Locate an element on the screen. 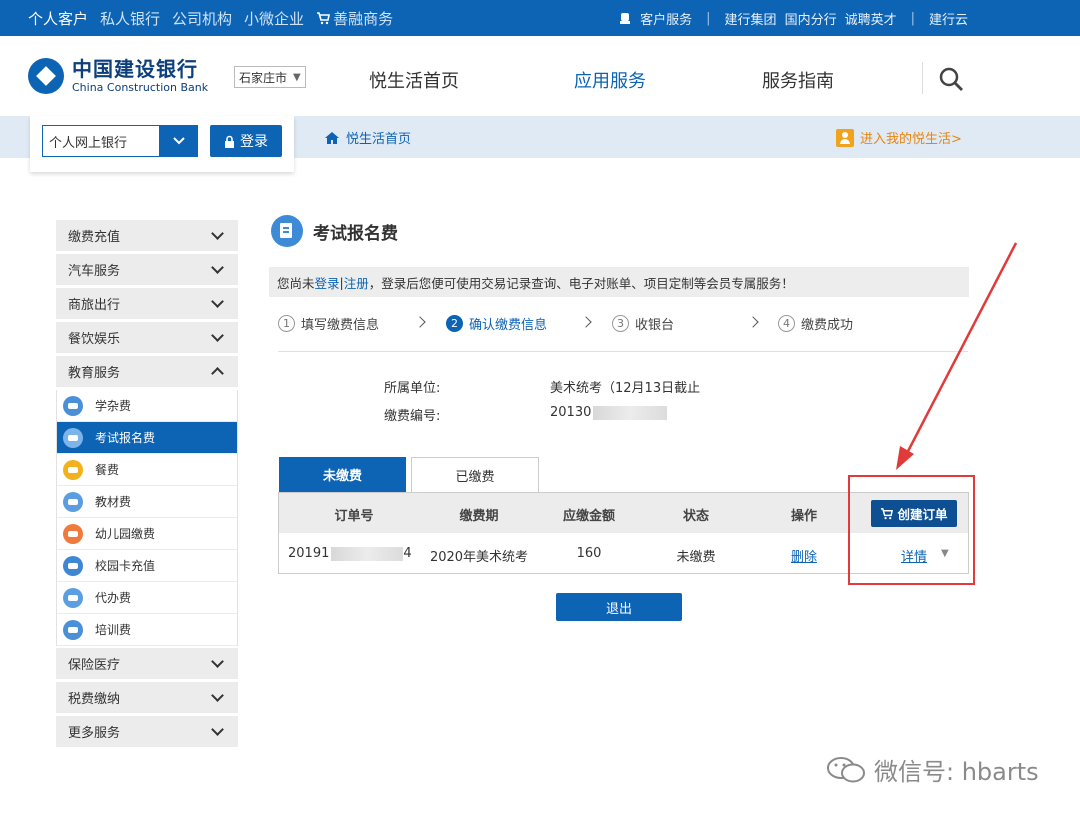 The width and height of the screenshot is (1080, 815). segment-small-business: 小微企业 is located at coordinates (274, 18).